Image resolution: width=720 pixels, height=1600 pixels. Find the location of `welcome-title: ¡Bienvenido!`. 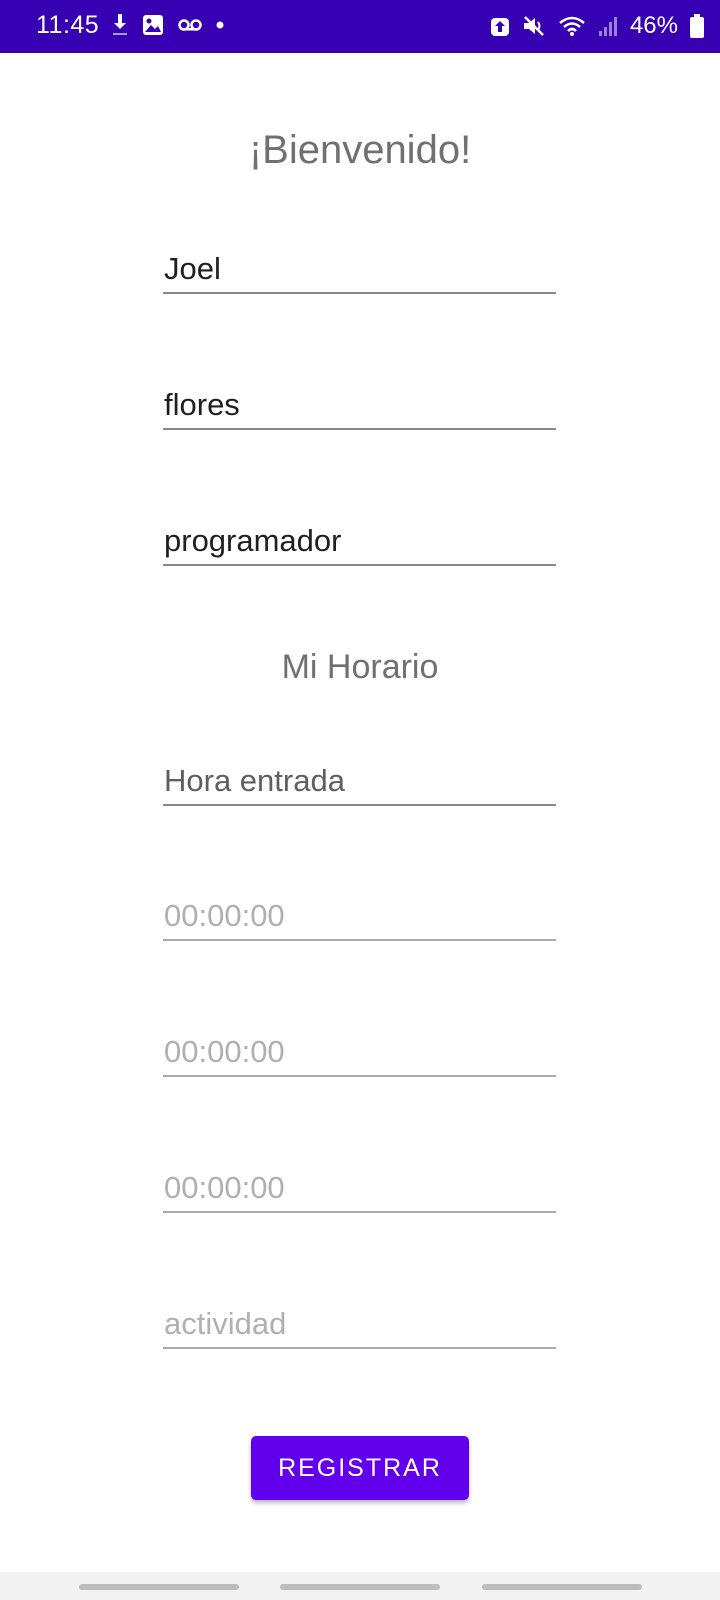

welcome-title: ¡Bienvenido! is located at coordinates (360, 150).